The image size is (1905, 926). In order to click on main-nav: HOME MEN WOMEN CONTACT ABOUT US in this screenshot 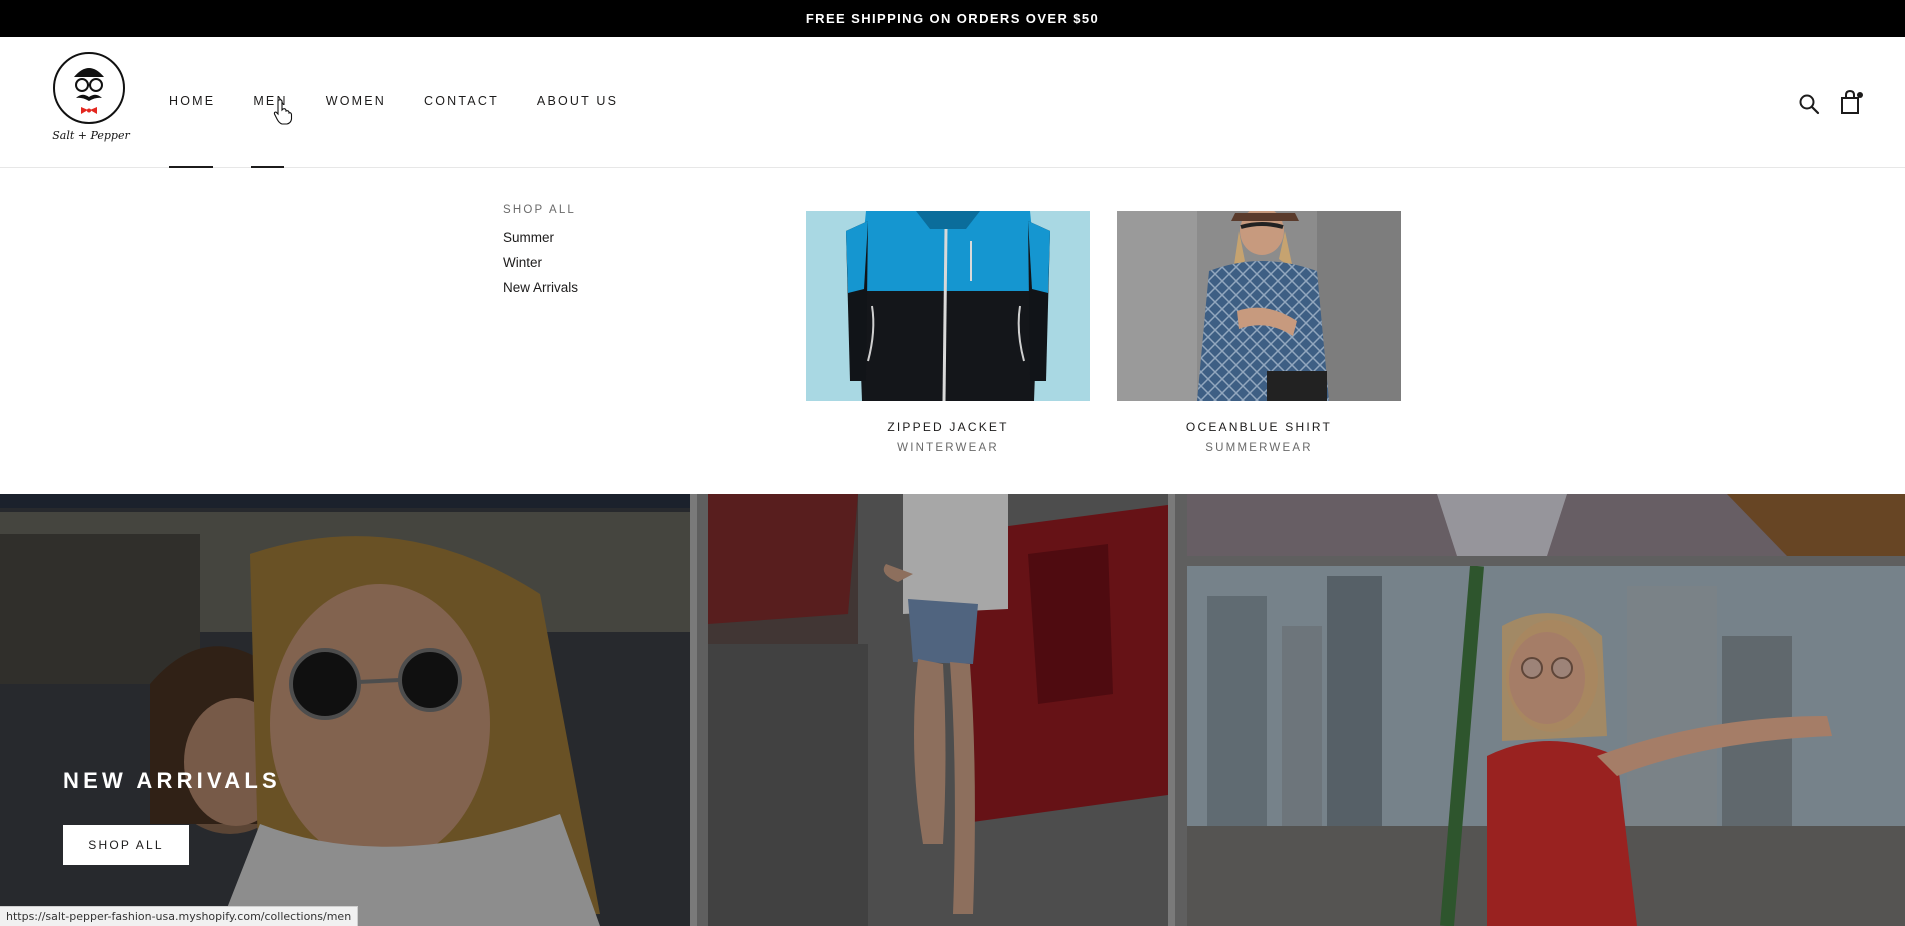, I will do `click(412, 101)`.